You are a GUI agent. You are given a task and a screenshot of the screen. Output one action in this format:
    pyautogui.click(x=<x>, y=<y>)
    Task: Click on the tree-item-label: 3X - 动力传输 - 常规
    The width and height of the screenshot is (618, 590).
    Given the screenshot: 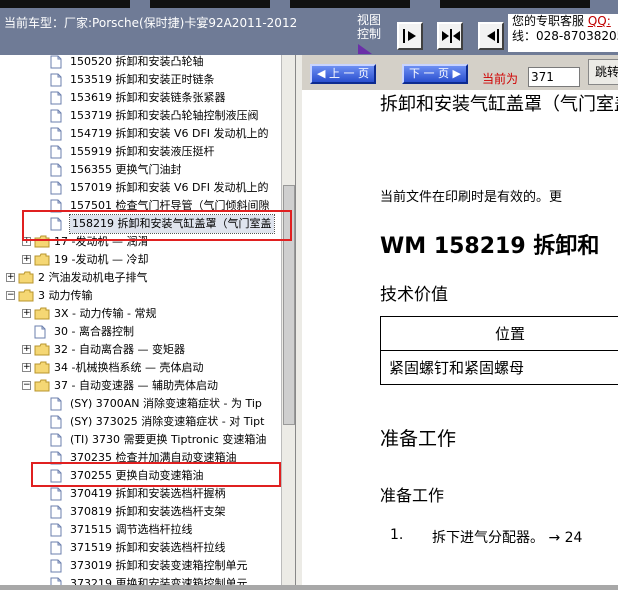 What is the action you would take?
    pyautogui.click(x=105, y=313)
    